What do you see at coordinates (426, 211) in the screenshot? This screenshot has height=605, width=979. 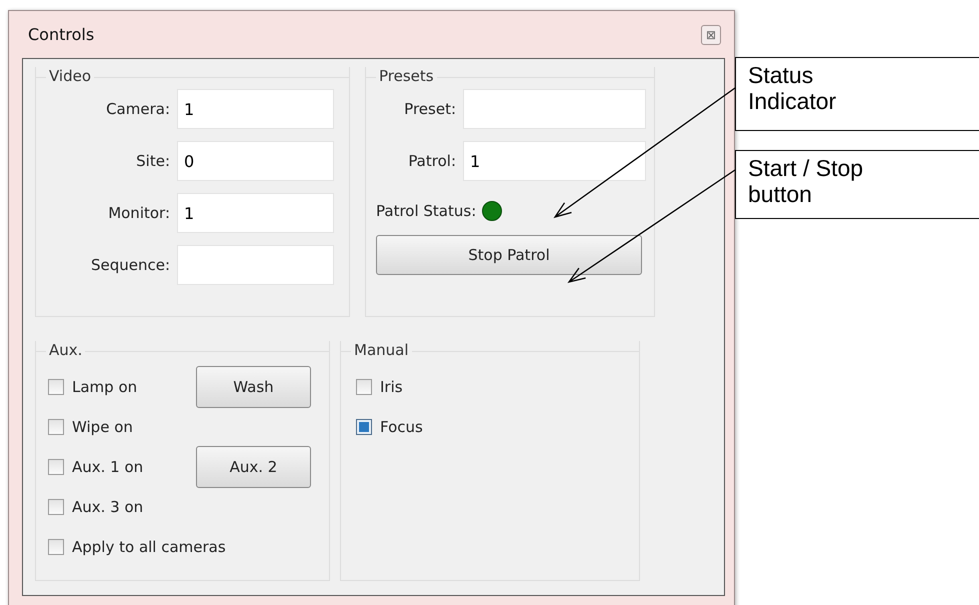 I see `status-label: Patrol Status:` at bounding box center [426, 211].